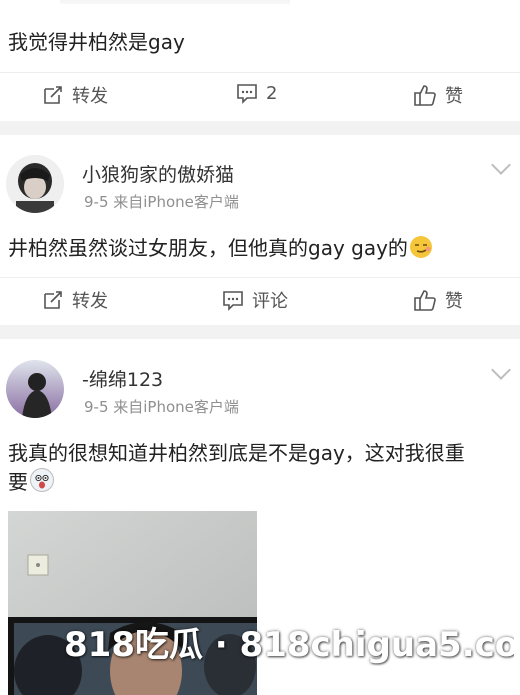  What do you see at coordinates (420, 247) in the screenshot?
I see `sly-face-emoji-icon` at bounding box center [420, 247].